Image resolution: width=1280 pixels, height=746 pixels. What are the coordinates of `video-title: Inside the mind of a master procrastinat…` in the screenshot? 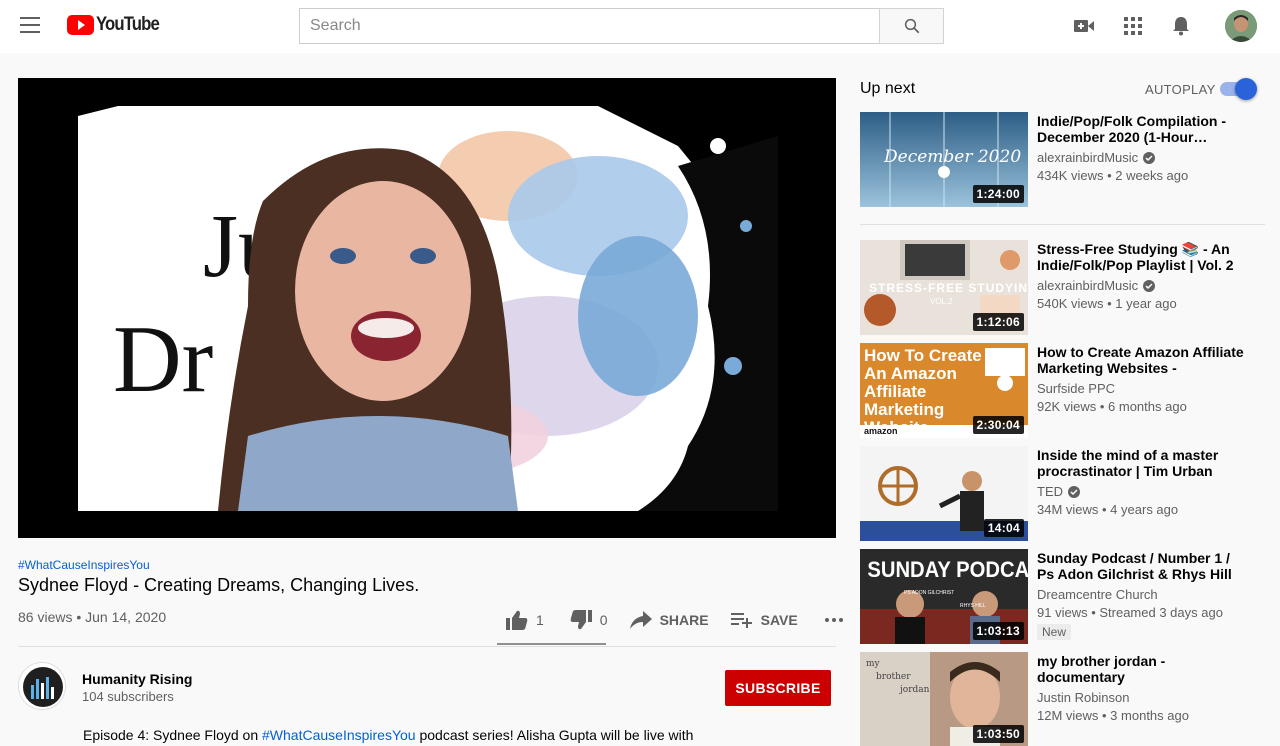 It's located at (1142, 463).